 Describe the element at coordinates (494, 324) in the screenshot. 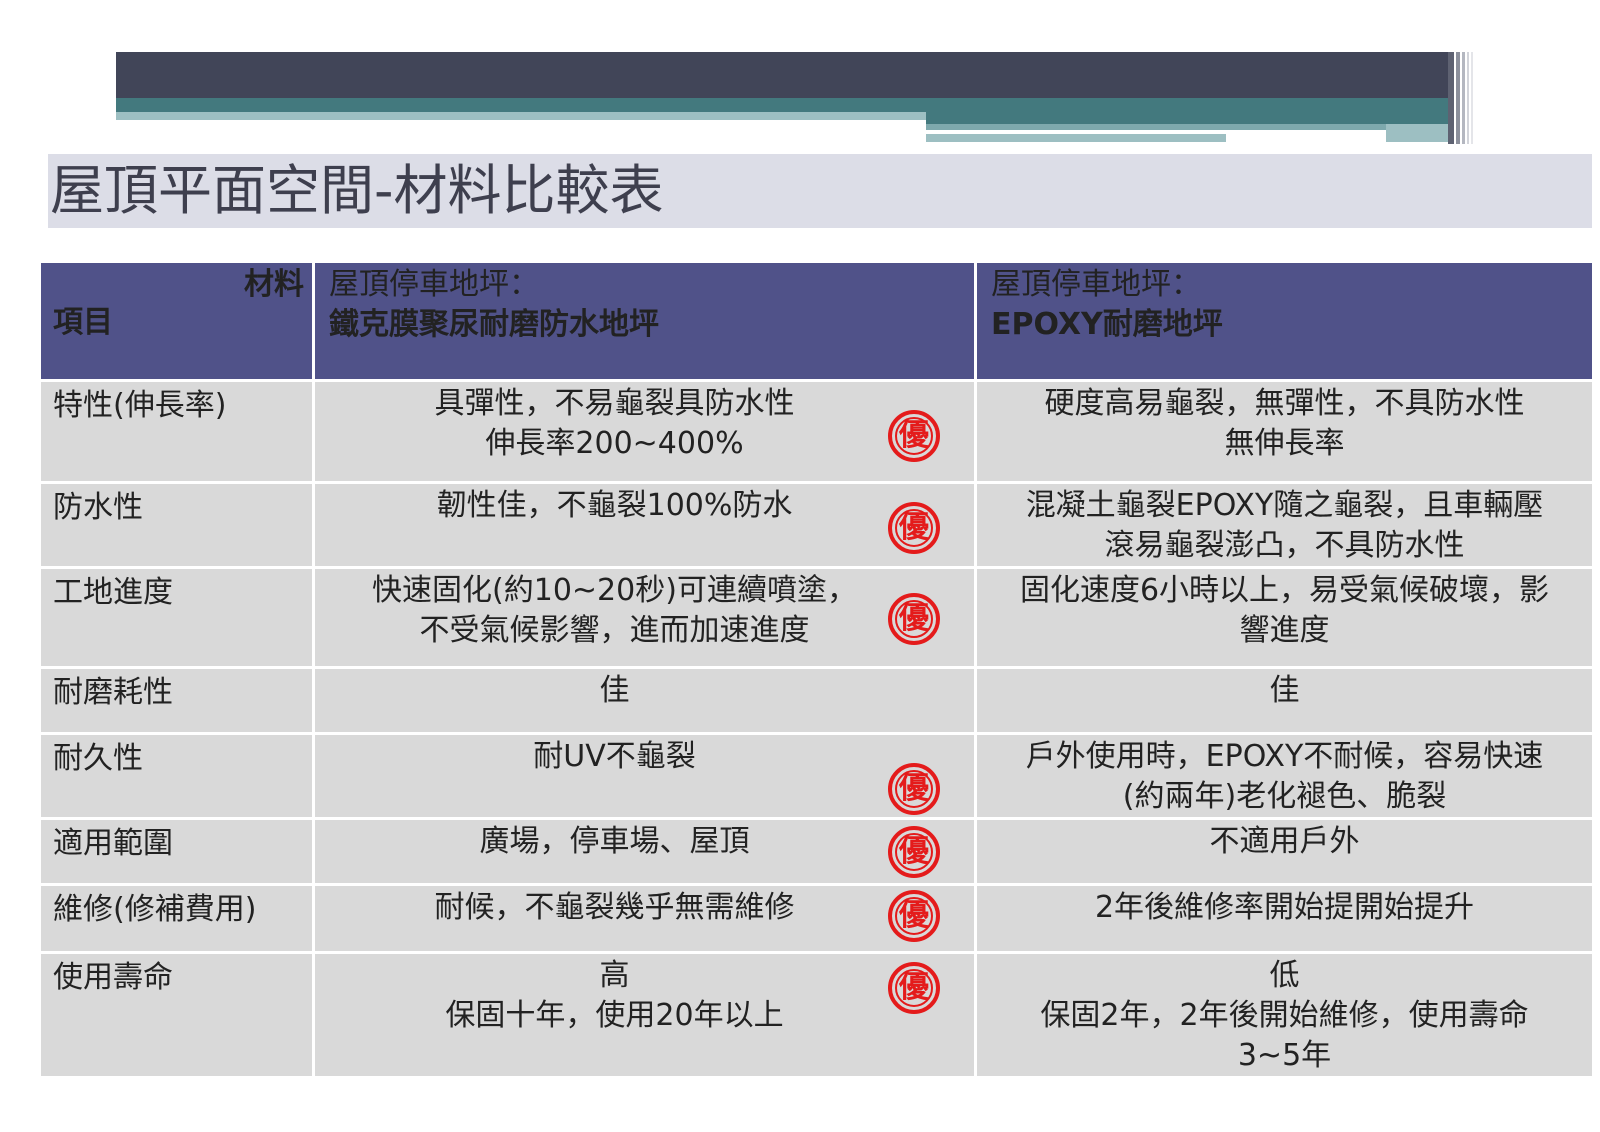

I see `header-col-a-line2: 鐵克膜聚尿耐磨防水地坪` at that location.